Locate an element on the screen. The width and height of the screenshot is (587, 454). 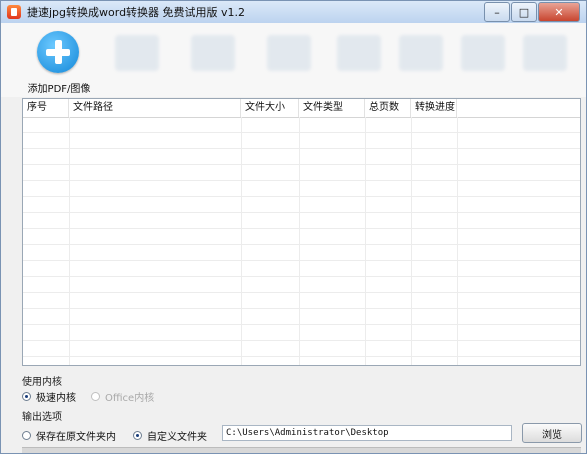
close-button: ✕ is located at coordinates (559, 12).